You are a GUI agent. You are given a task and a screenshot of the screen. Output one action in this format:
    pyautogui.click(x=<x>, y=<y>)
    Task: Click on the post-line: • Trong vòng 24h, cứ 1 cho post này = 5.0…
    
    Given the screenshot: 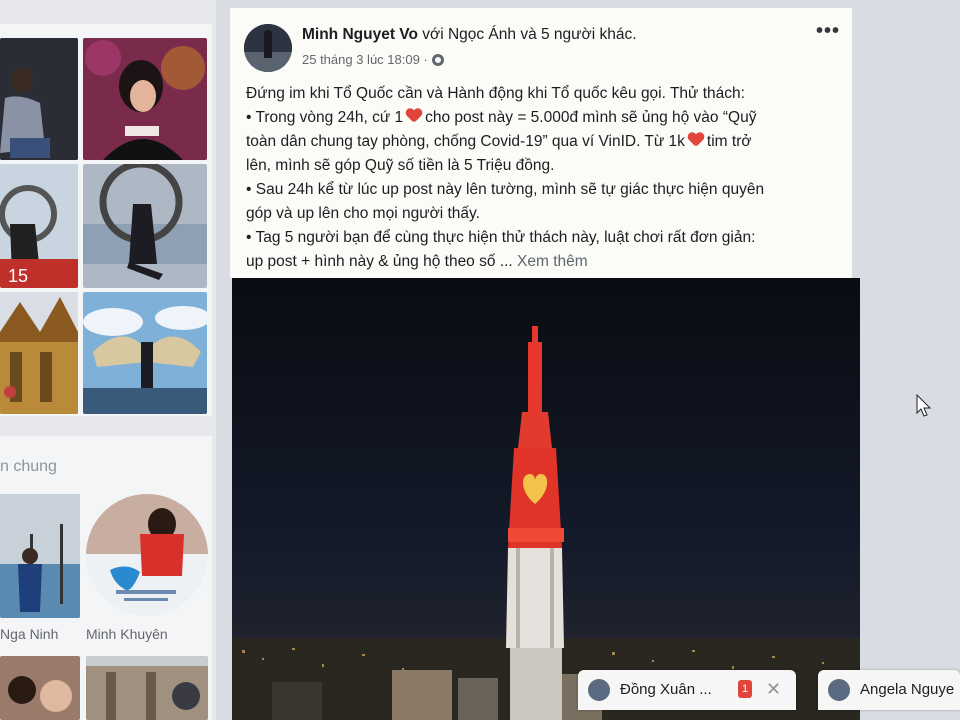 What is the action you would take?
    pyautogui.click(x=544, y=118)
    